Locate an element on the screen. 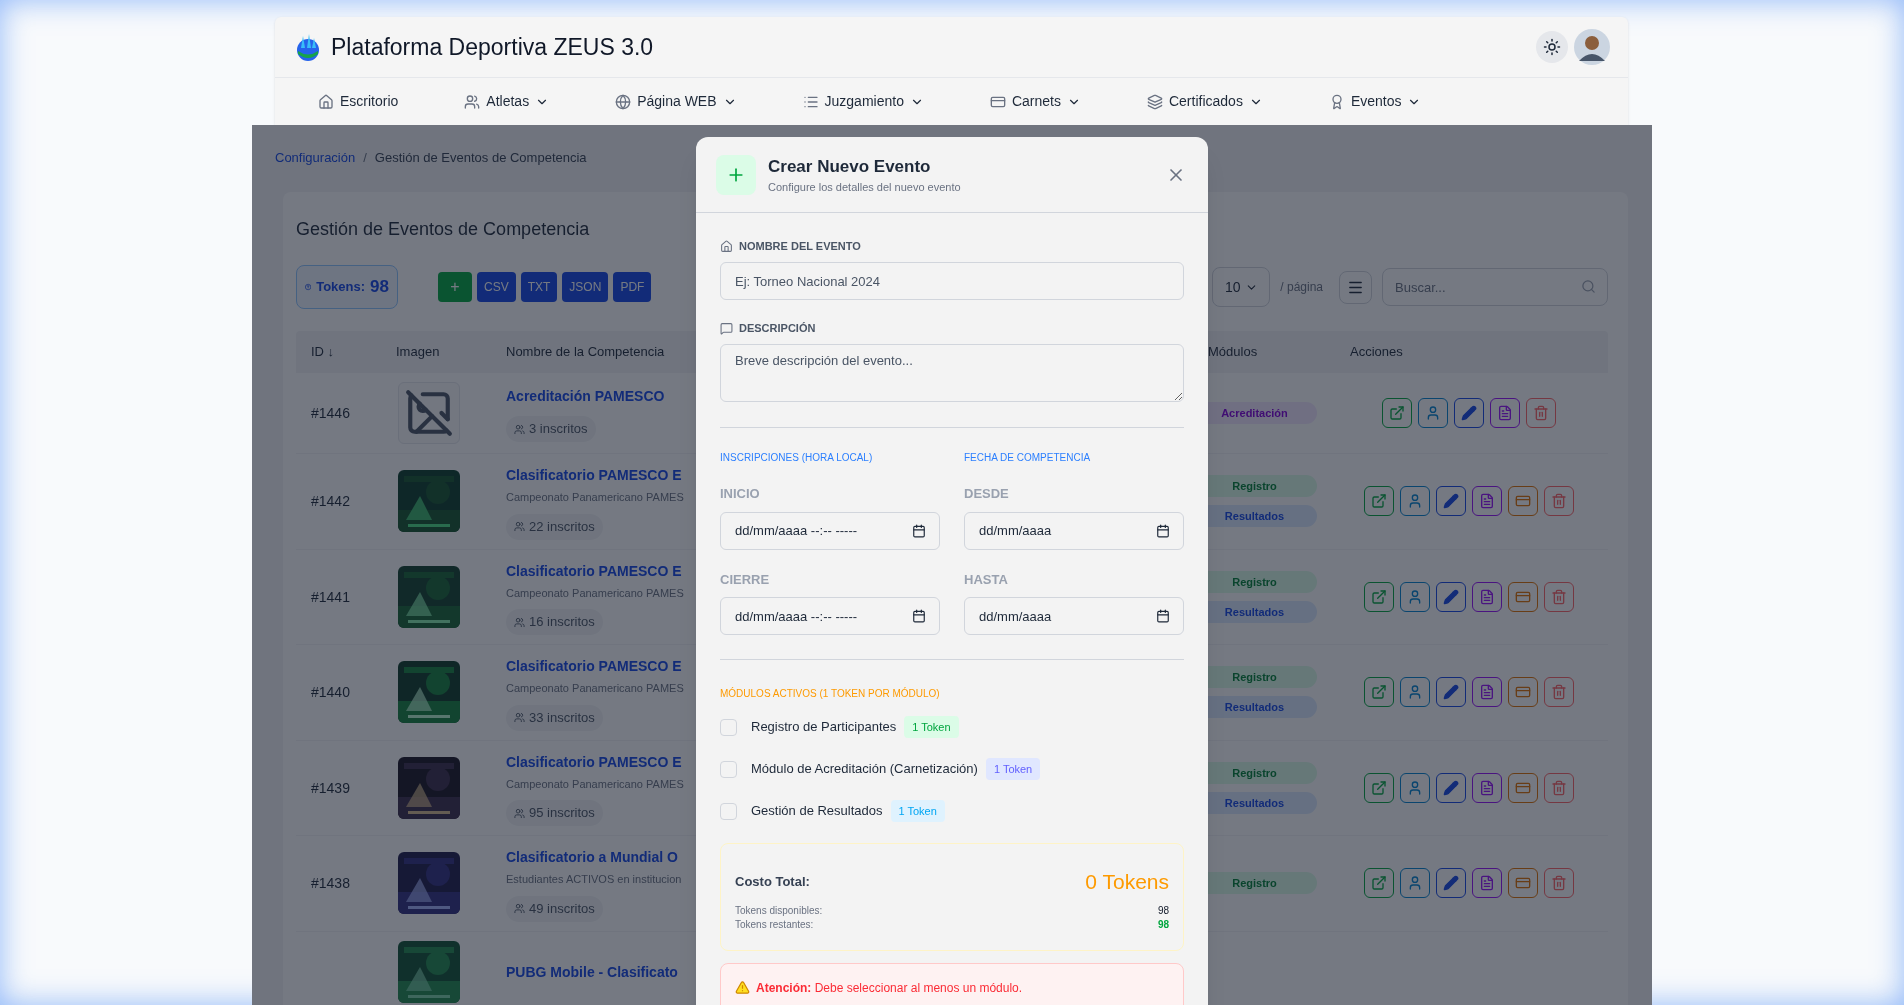 Image resolution: width=1904 pixels, height=1005 pixels. column-header: Imagen is located at coordinates (418, 352).